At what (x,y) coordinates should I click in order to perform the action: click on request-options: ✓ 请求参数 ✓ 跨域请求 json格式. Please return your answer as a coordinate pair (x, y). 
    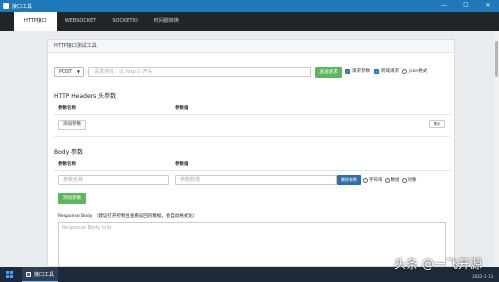
    Looking at the image, I should click on (386, 71).